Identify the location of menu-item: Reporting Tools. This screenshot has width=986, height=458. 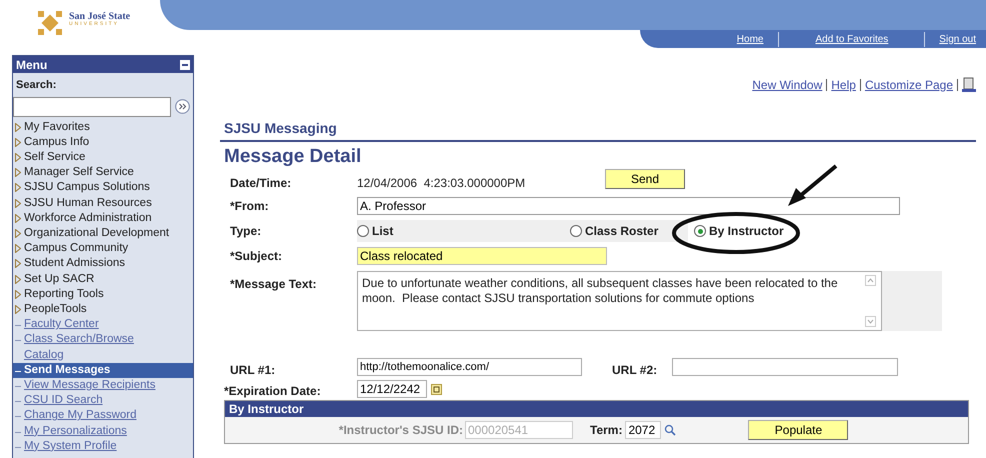
(103, 294).